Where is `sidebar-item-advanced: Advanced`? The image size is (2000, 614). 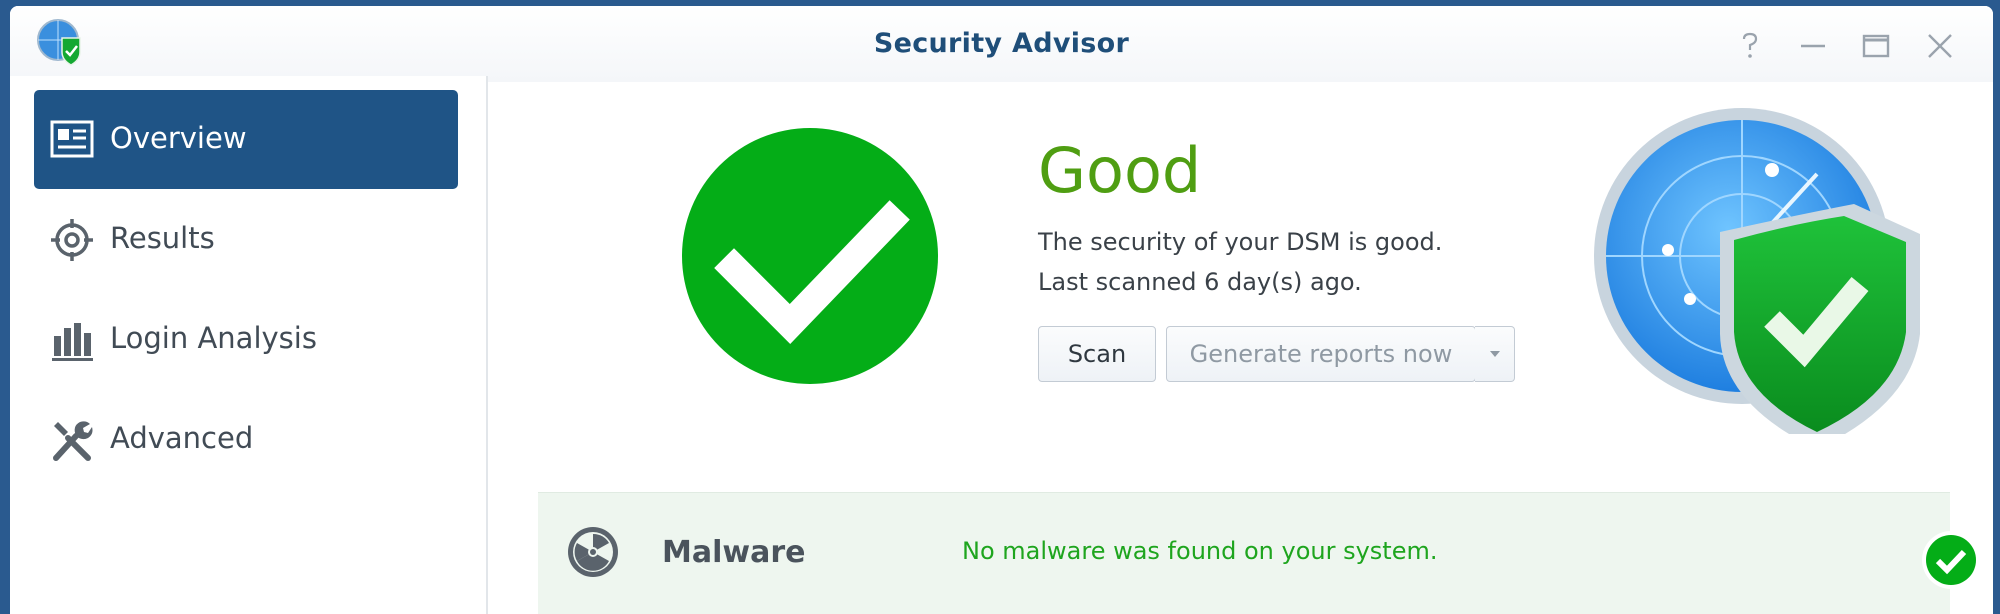 sidebar-item-advanced: Advanced is located at coordinates (246, 439).